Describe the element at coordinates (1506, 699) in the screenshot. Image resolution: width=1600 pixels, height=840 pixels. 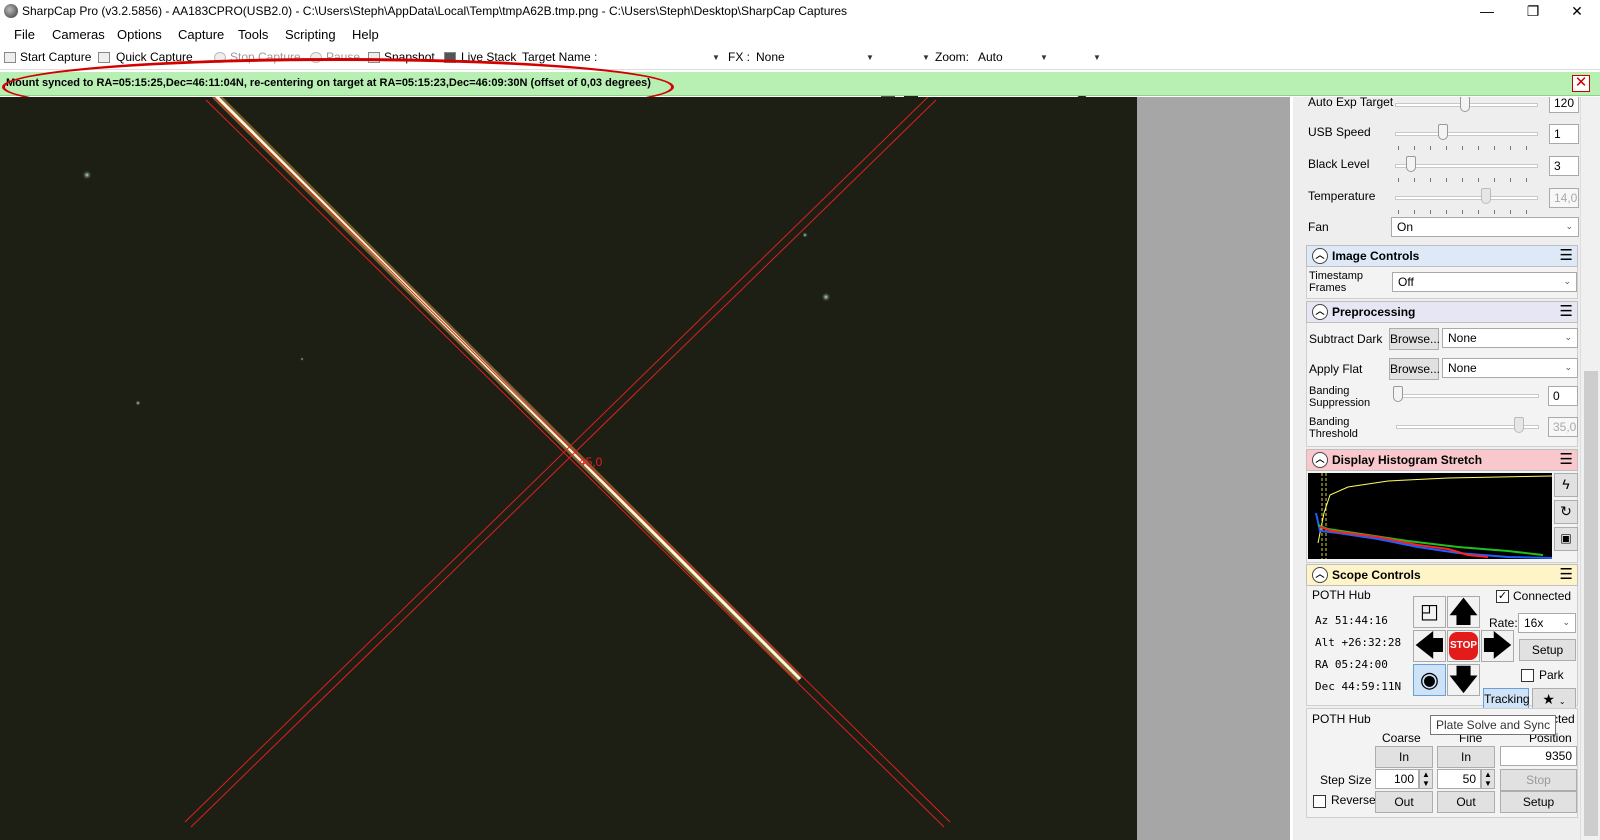
I see `tracking-button: Tracking` at that location.